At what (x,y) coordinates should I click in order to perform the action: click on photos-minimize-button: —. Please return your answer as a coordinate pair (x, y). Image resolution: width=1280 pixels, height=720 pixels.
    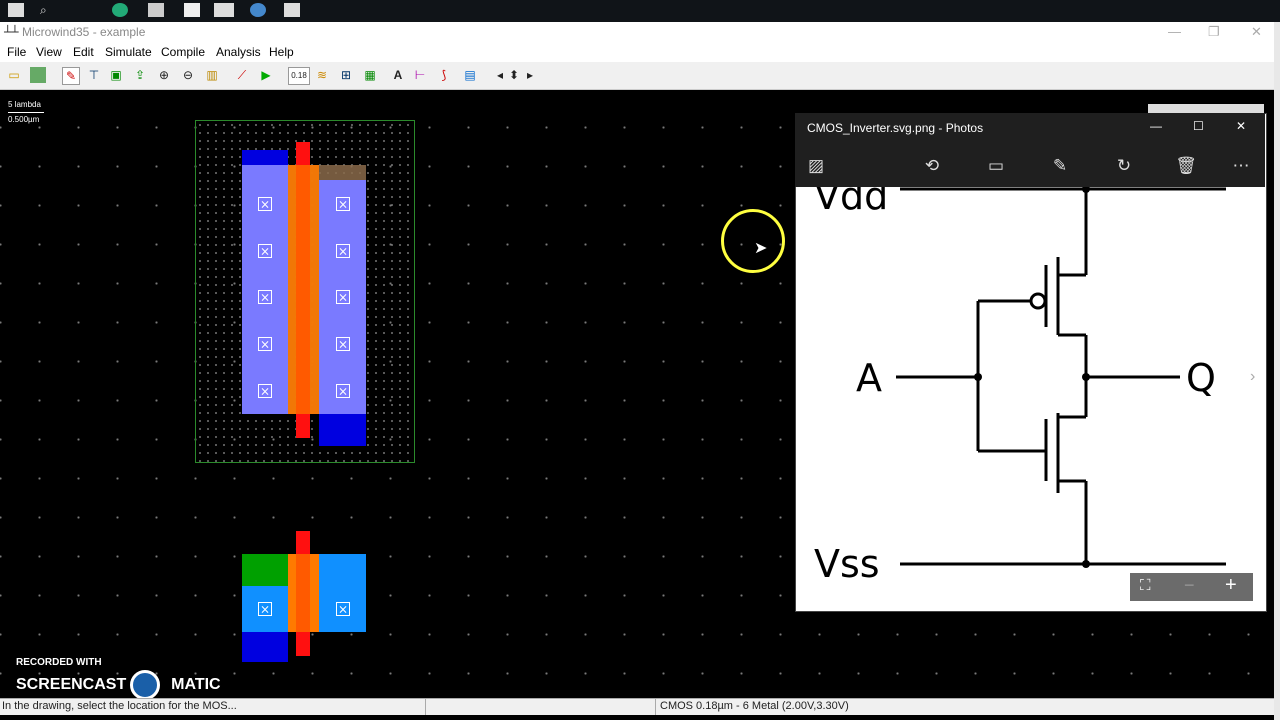
    Looking at the image, I should click on (1156, 126).